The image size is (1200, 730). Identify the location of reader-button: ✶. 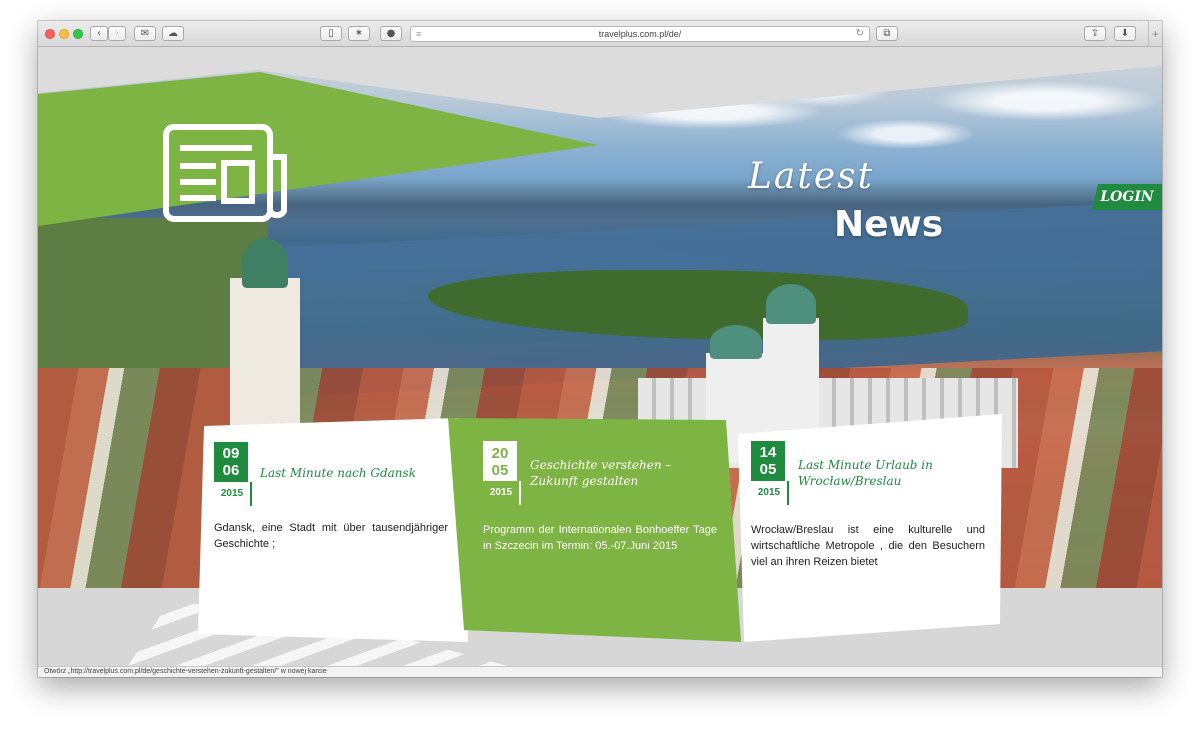
(359, 33).